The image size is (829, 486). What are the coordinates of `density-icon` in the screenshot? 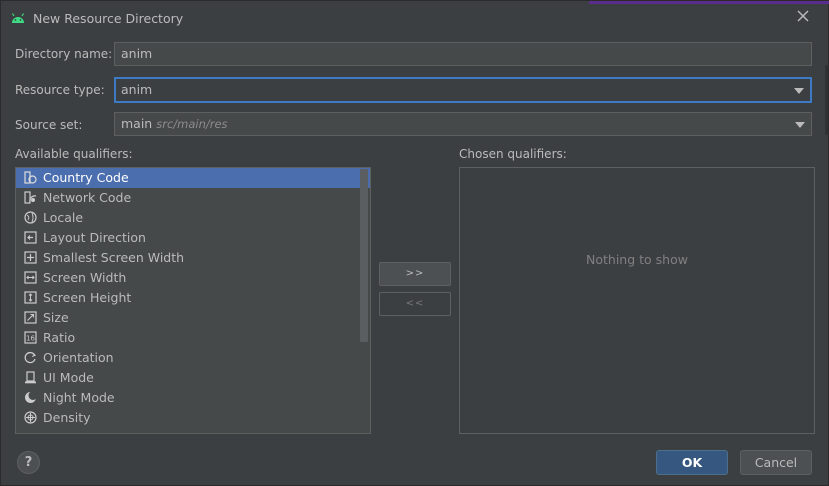 It's located at (30, 417).